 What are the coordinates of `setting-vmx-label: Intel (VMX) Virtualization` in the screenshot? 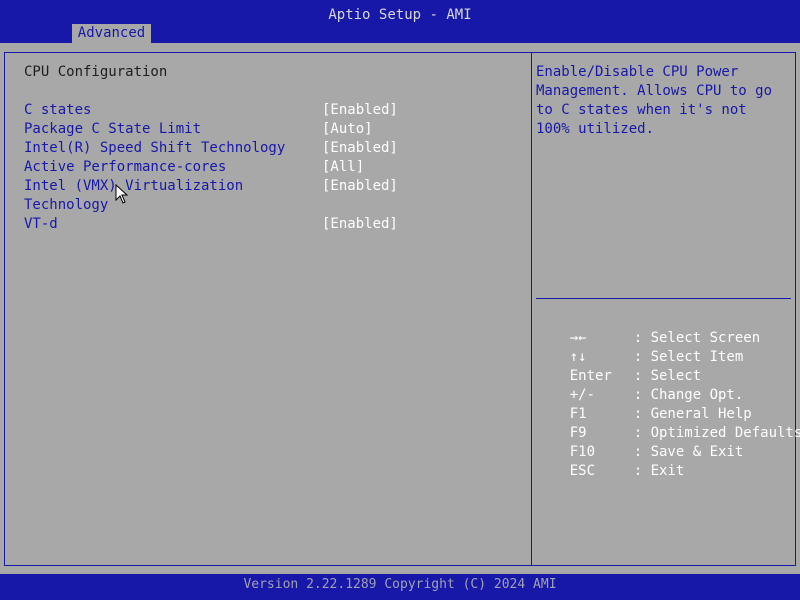 It's located at (133, 186).